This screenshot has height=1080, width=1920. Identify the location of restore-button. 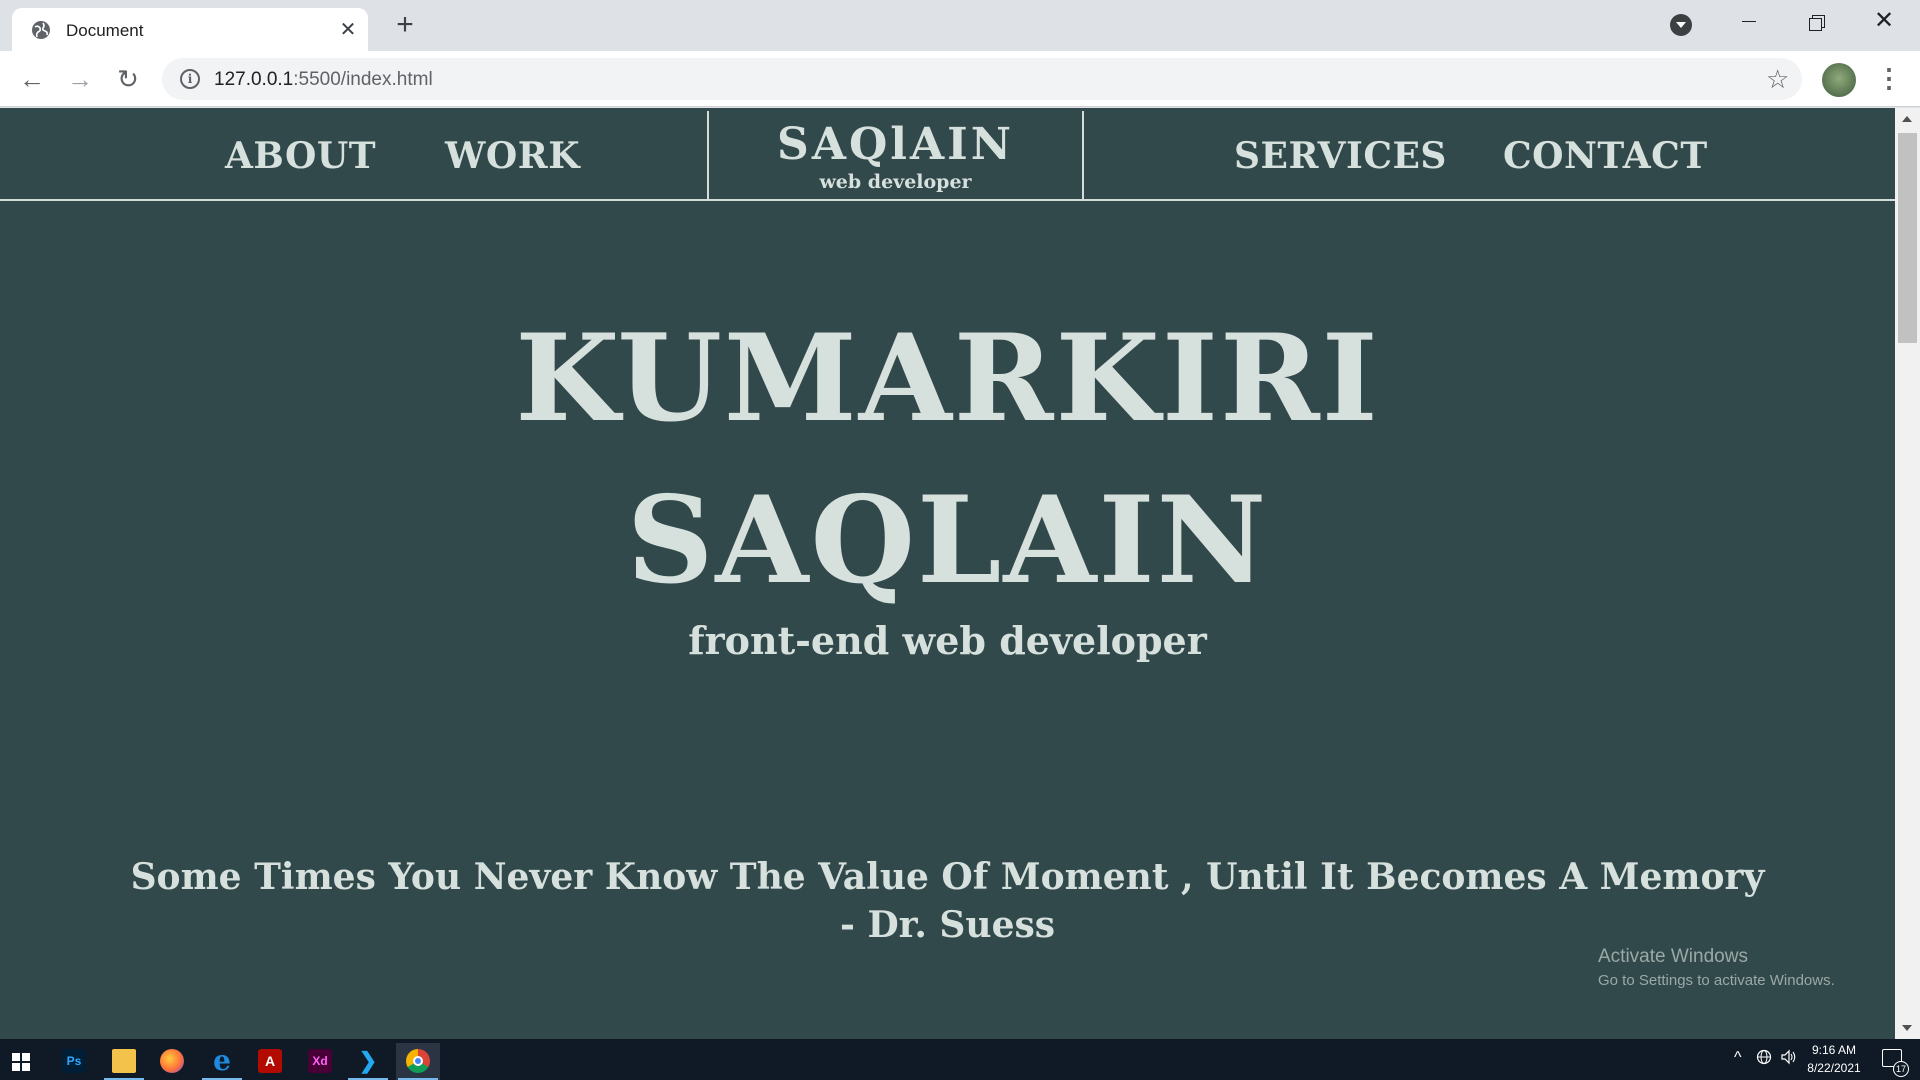
(1816, 21).